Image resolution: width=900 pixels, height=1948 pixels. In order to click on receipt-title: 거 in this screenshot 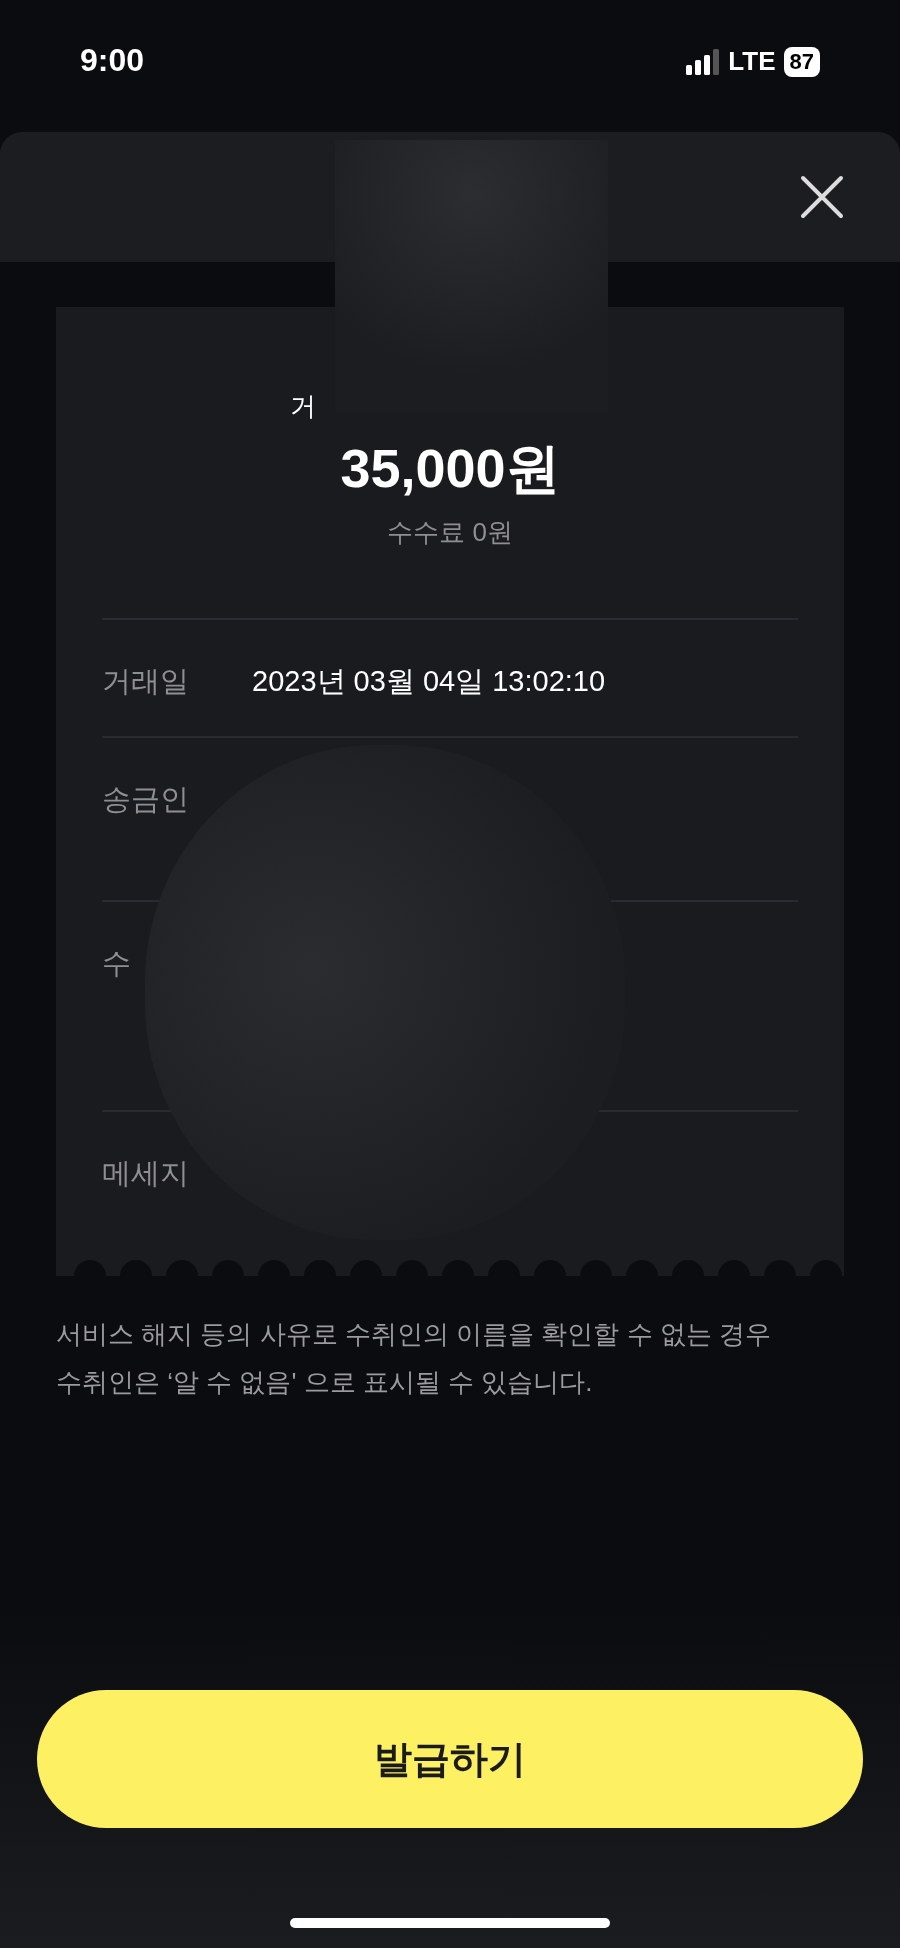, I will do `click(303, 406)`.